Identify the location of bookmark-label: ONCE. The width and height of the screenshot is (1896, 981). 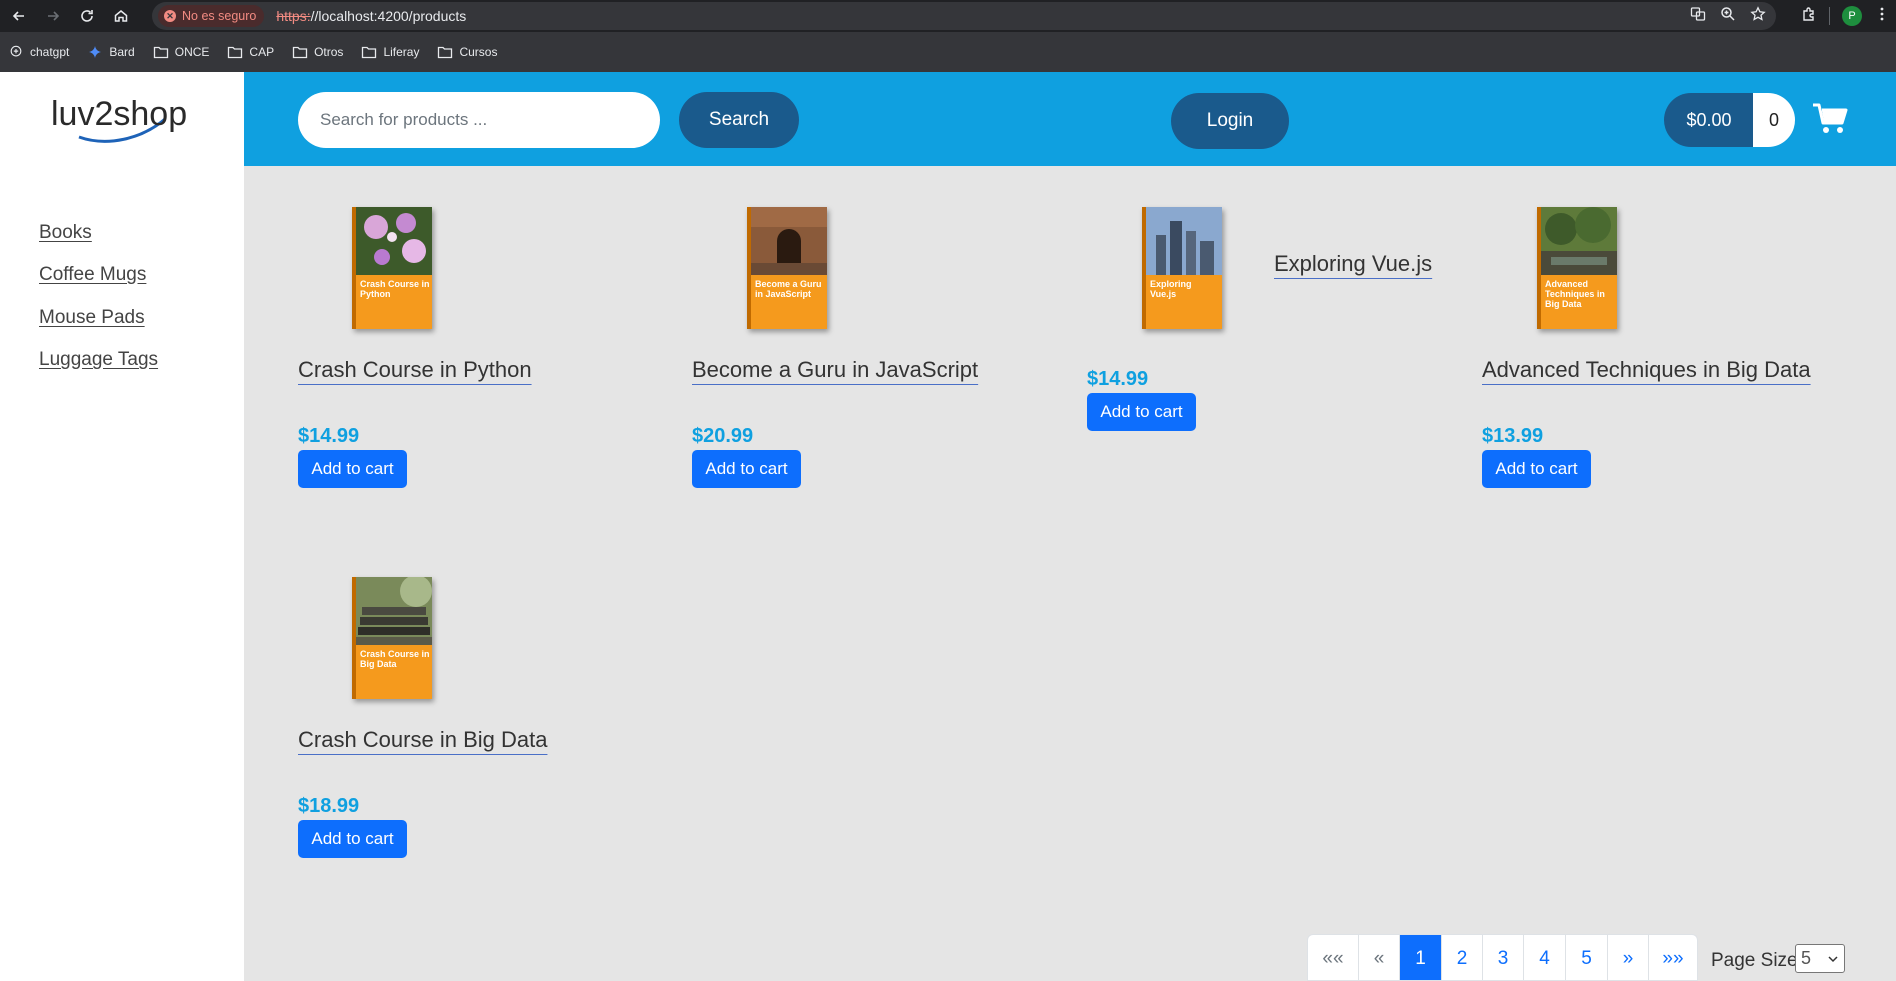
(192, 52).